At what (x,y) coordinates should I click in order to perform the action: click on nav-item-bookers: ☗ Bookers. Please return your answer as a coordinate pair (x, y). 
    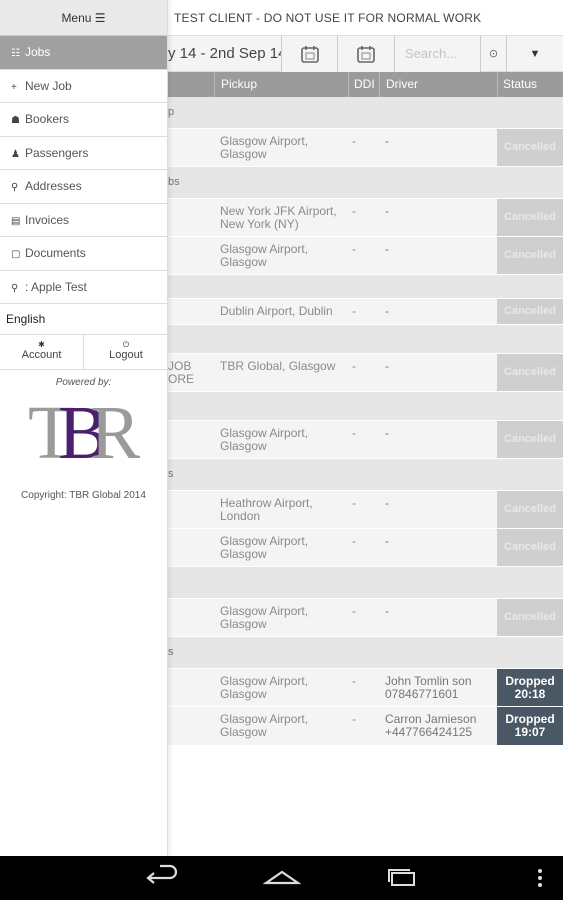
    Looking at the image, I should click on (83, 120).